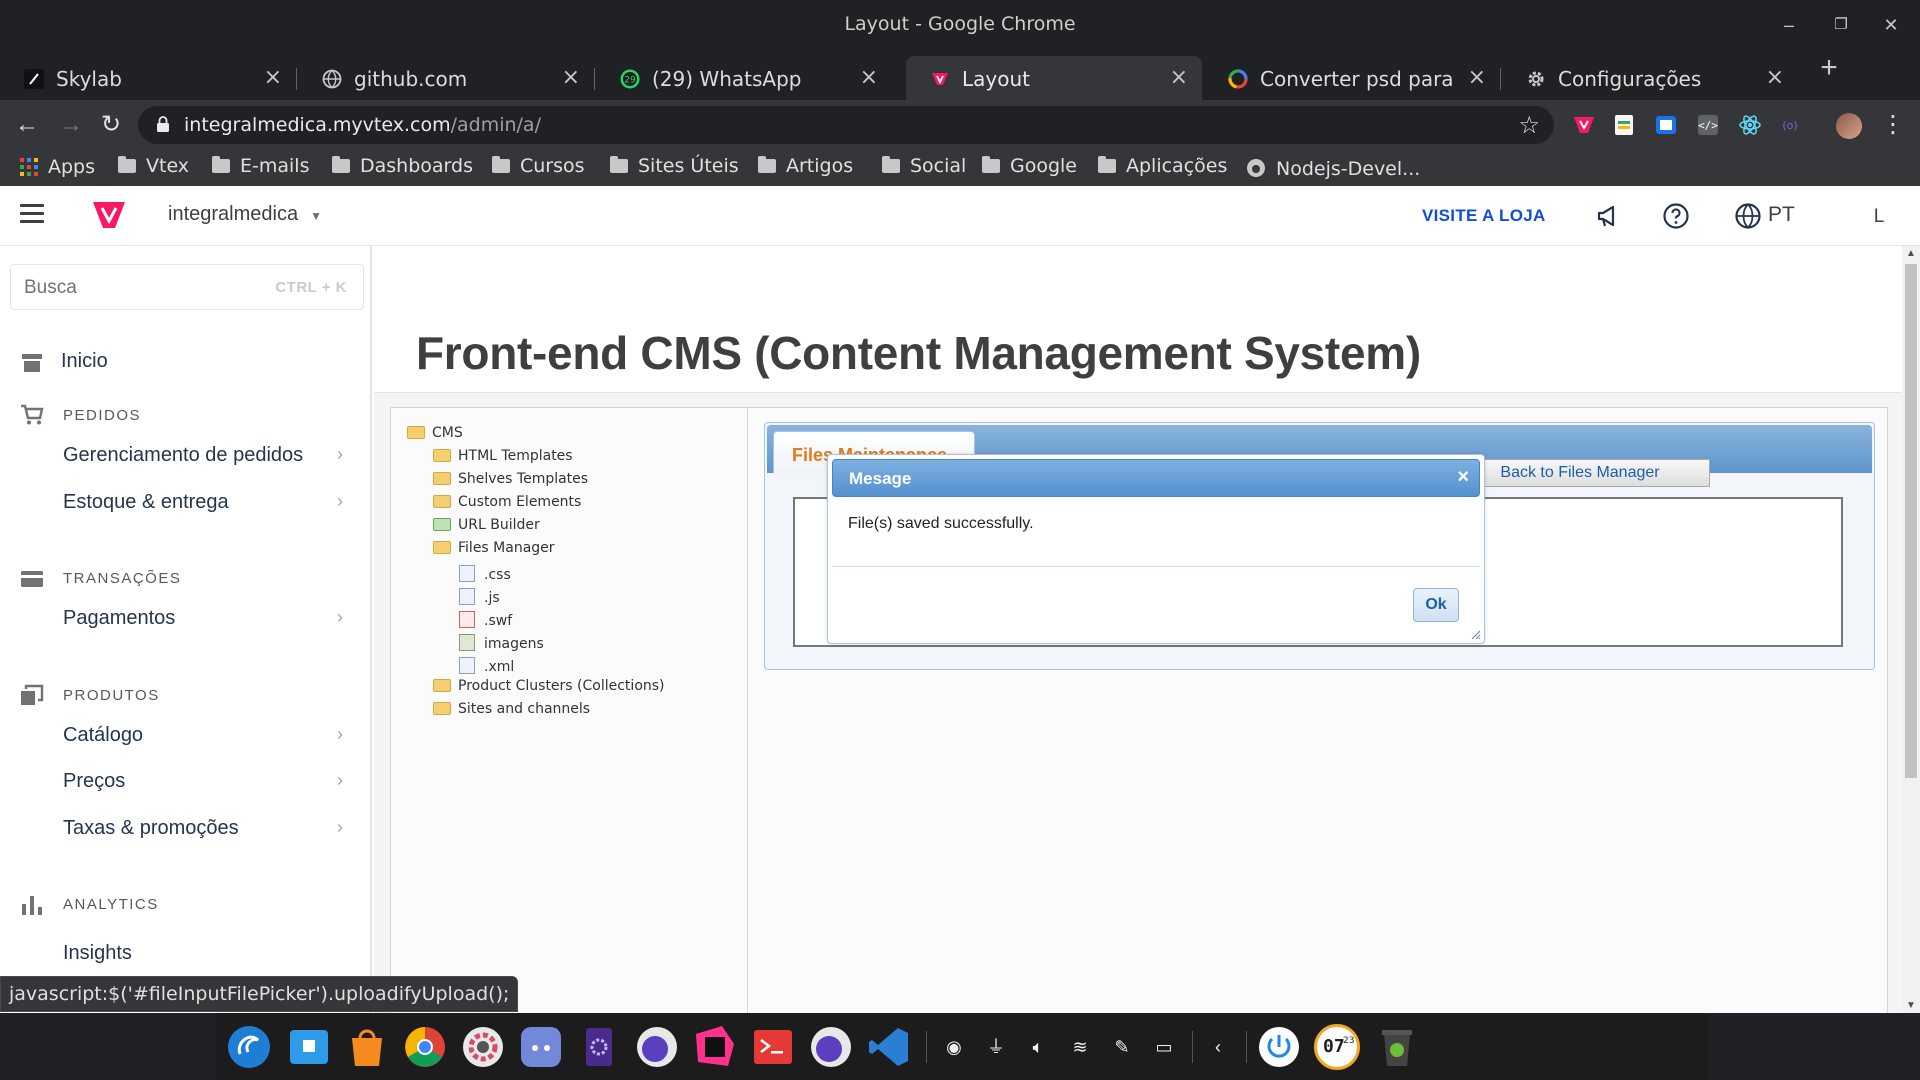  I want to click on address-bar: integralmedica.myvtex.com/admin/a/ ☆, so click(846, 125).